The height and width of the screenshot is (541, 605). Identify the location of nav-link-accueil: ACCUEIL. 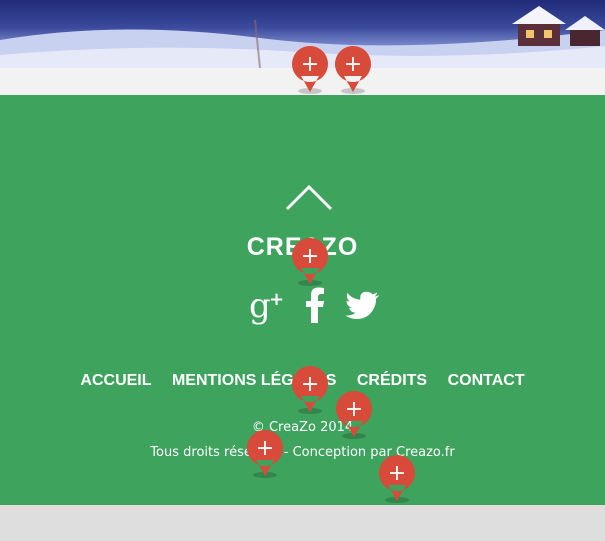
(115, 380).